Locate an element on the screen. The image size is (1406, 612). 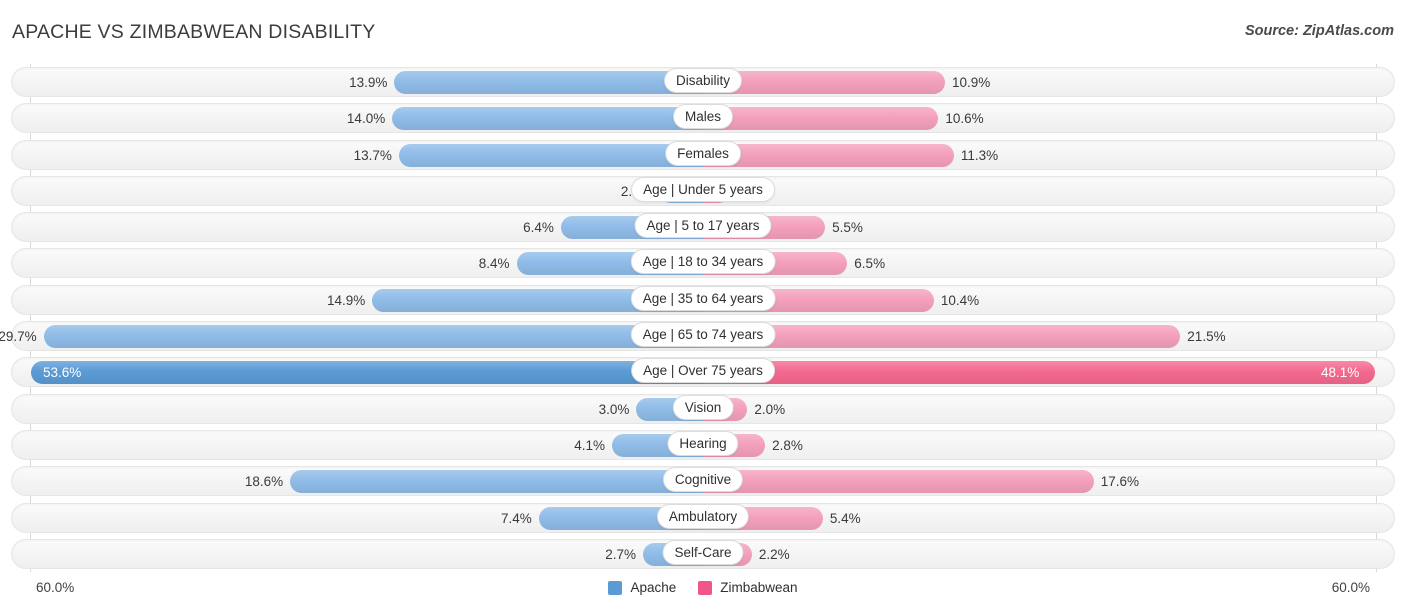
category-label: Age | Over 75 years is located at coordinates (703, 371).